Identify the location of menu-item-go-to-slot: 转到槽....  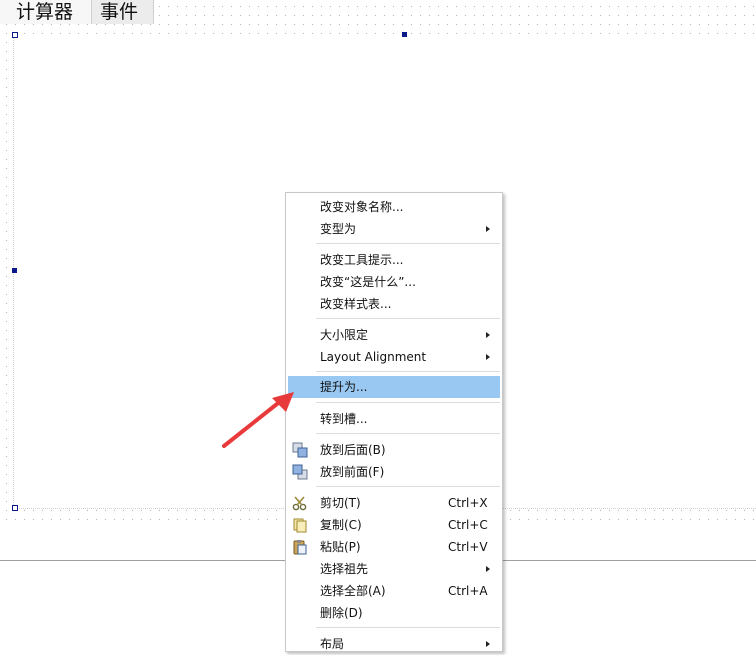
(394, 419).